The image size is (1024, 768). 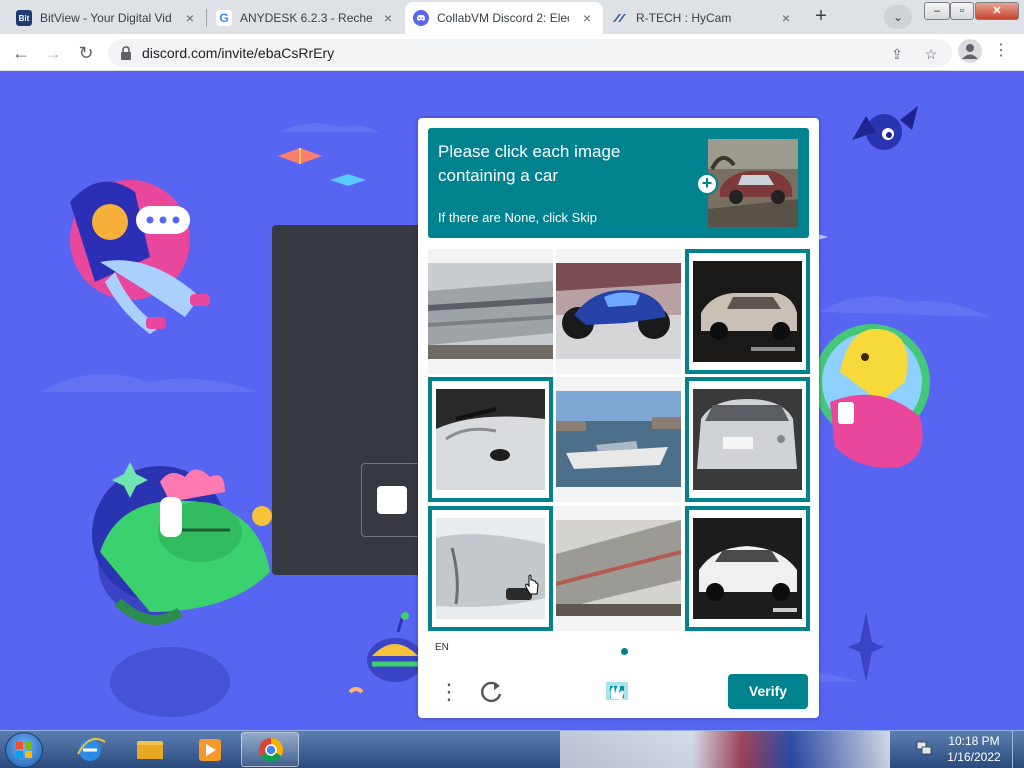 What do you see at coordinates (512, 749) in the screenshot?
I see `windows-taskbar` at bounding box center [512, 749].